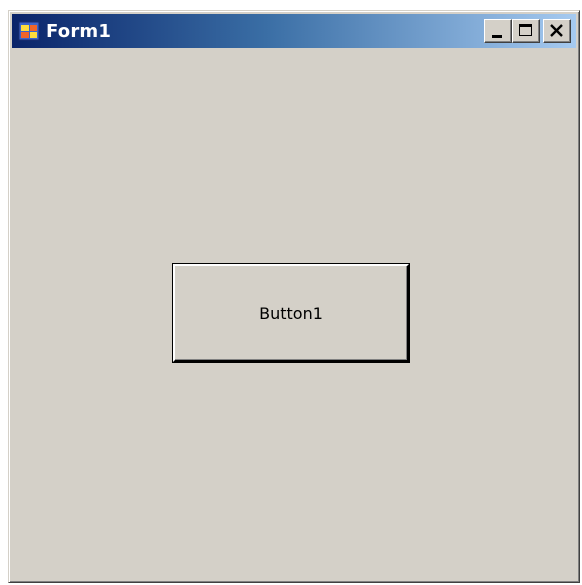  Describe the element at coordinates (498, 31) in the screenshot. I see `minimize-button` at that location.